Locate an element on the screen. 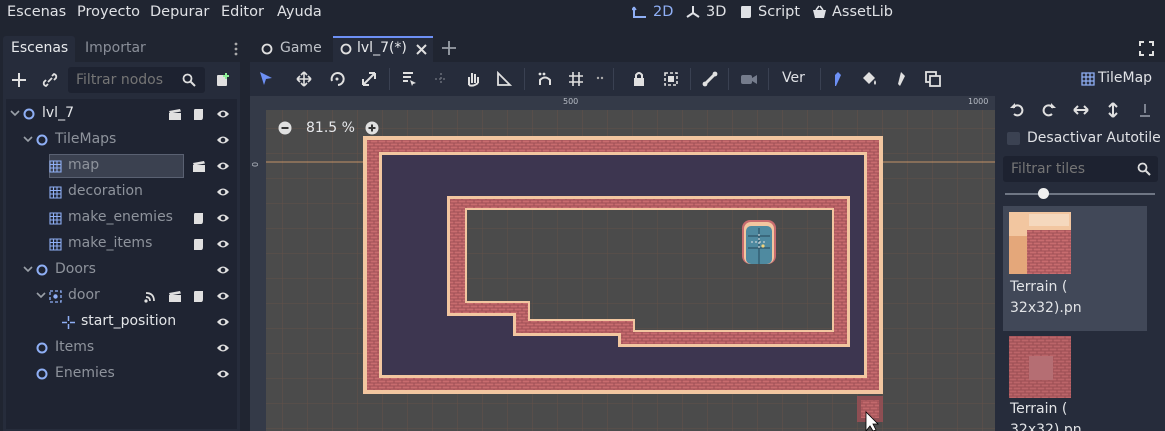 Image resolution: width=1165 pixels, height=431 pixels. signal-icon is located at coordinates (150, 298).